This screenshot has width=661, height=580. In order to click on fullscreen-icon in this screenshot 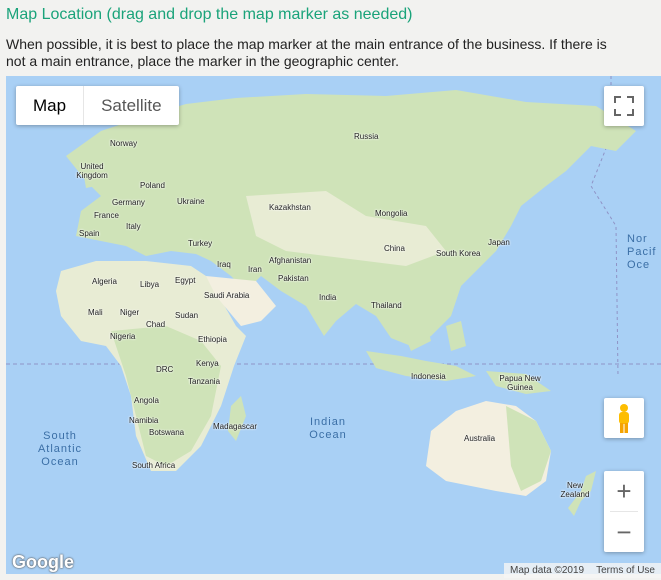, I will do `click(624, 106)`.